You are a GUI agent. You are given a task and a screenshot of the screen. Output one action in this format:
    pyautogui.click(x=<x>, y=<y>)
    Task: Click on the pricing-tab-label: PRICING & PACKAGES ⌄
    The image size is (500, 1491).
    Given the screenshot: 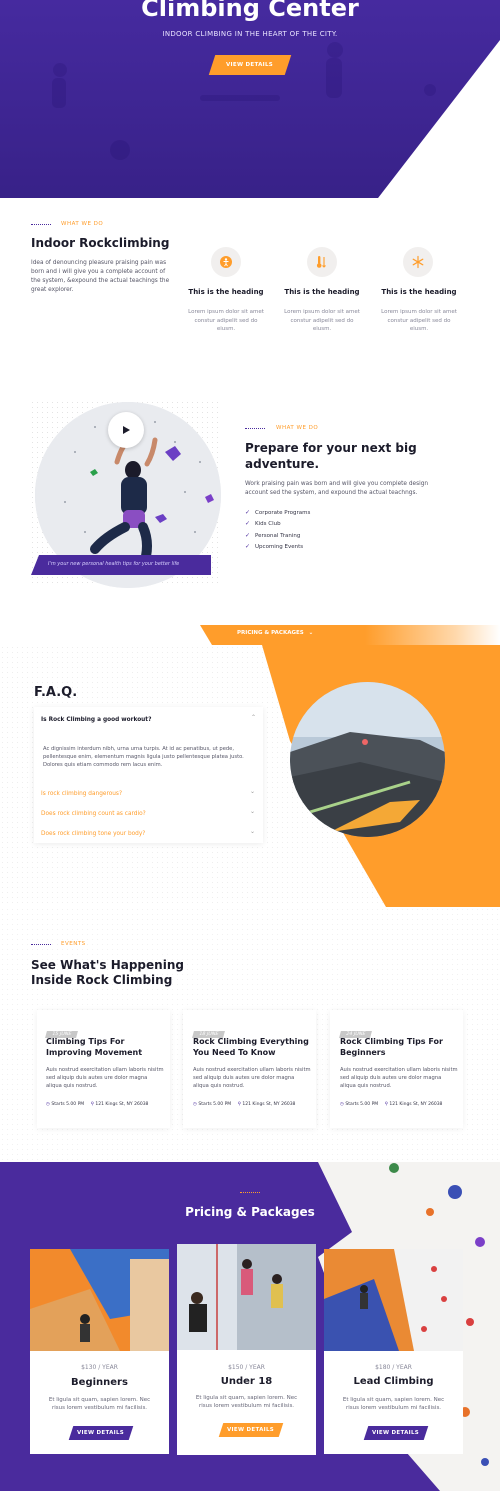 What is the action you would take?
    pyautogui.click(x=275, y=633)
    